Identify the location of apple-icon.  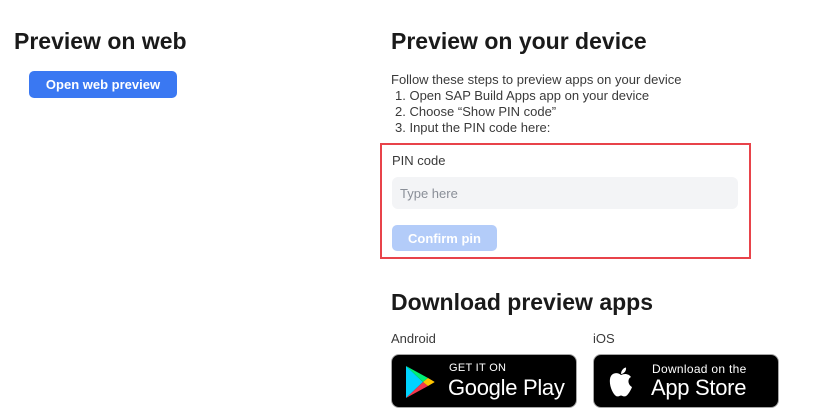
(620, 382).